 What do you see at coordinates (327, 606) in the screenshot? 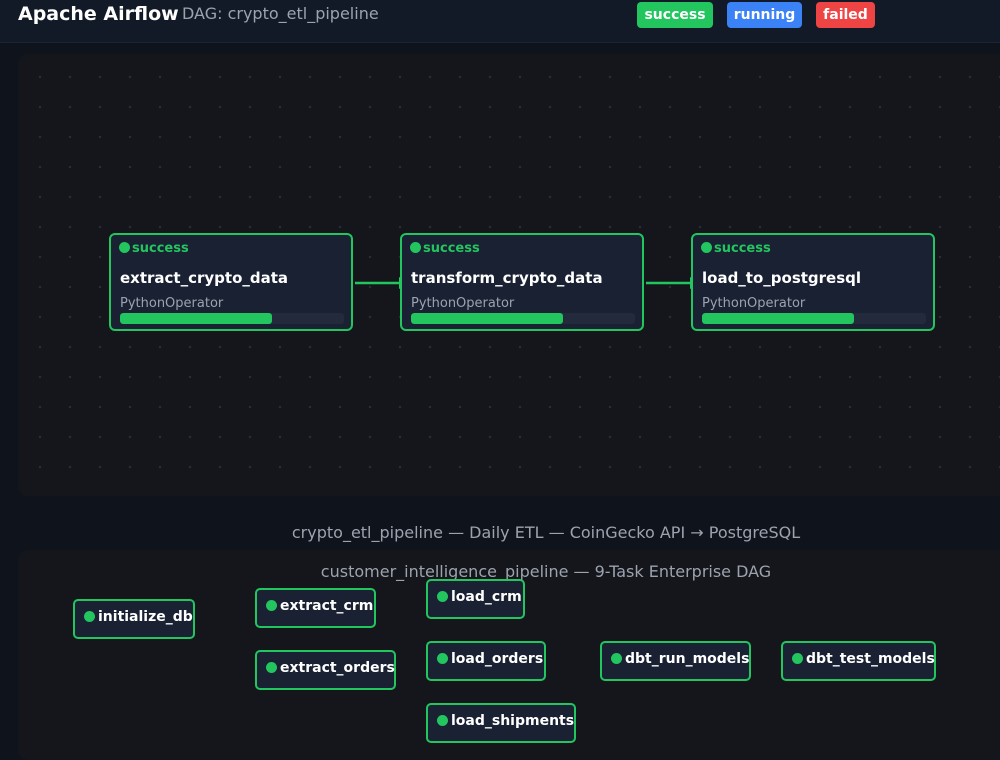
I see `node-label: extract_crm` at bounding box center [327, 606].